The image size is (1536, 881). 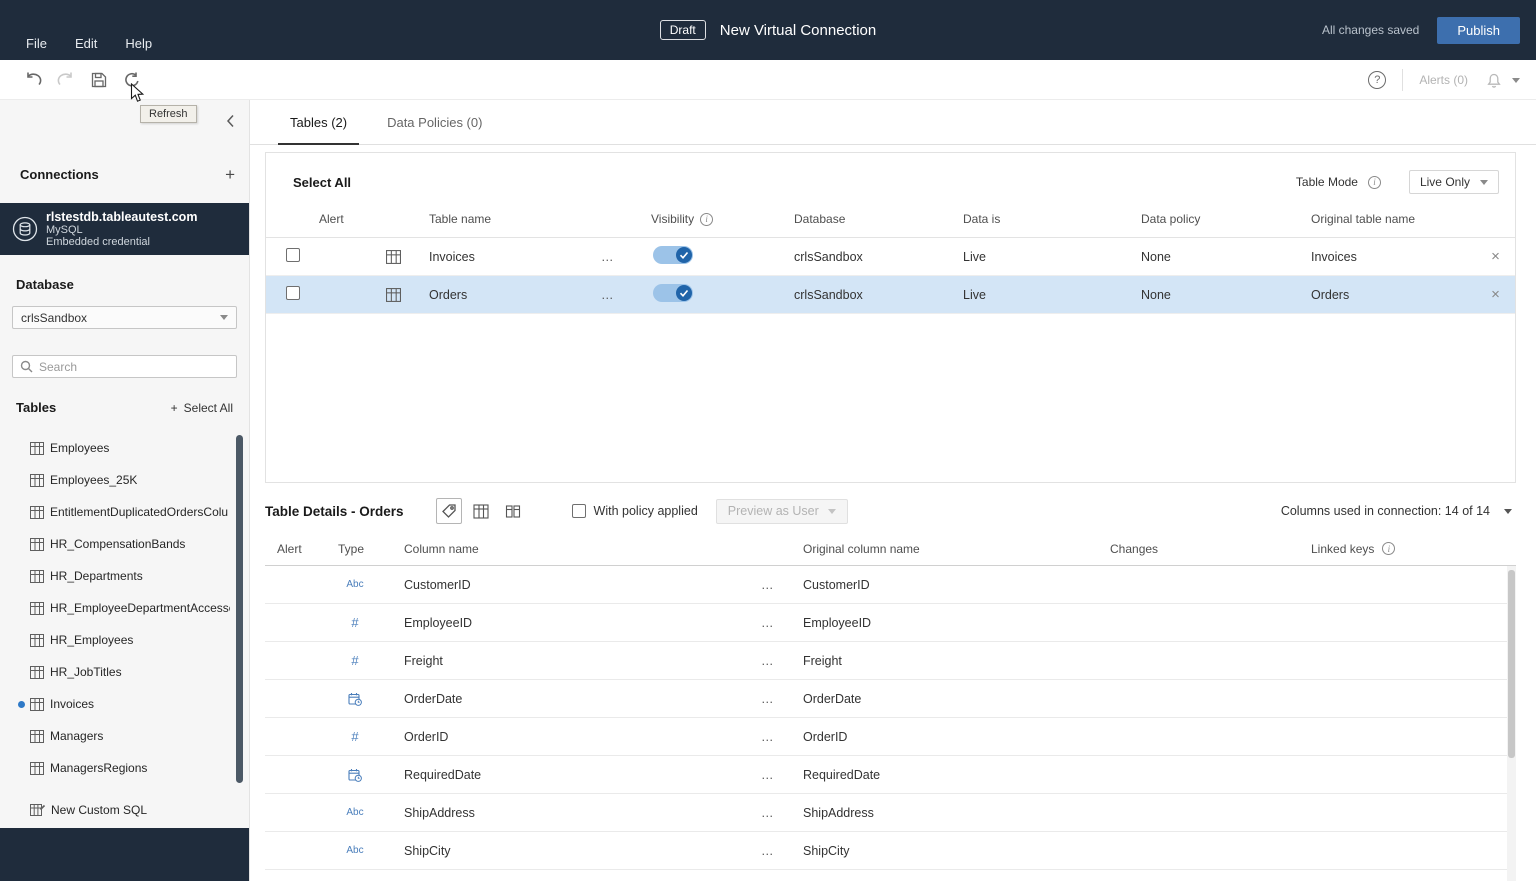 I want to click on tab-tables: Tables (2), so click(x=319, y=122).